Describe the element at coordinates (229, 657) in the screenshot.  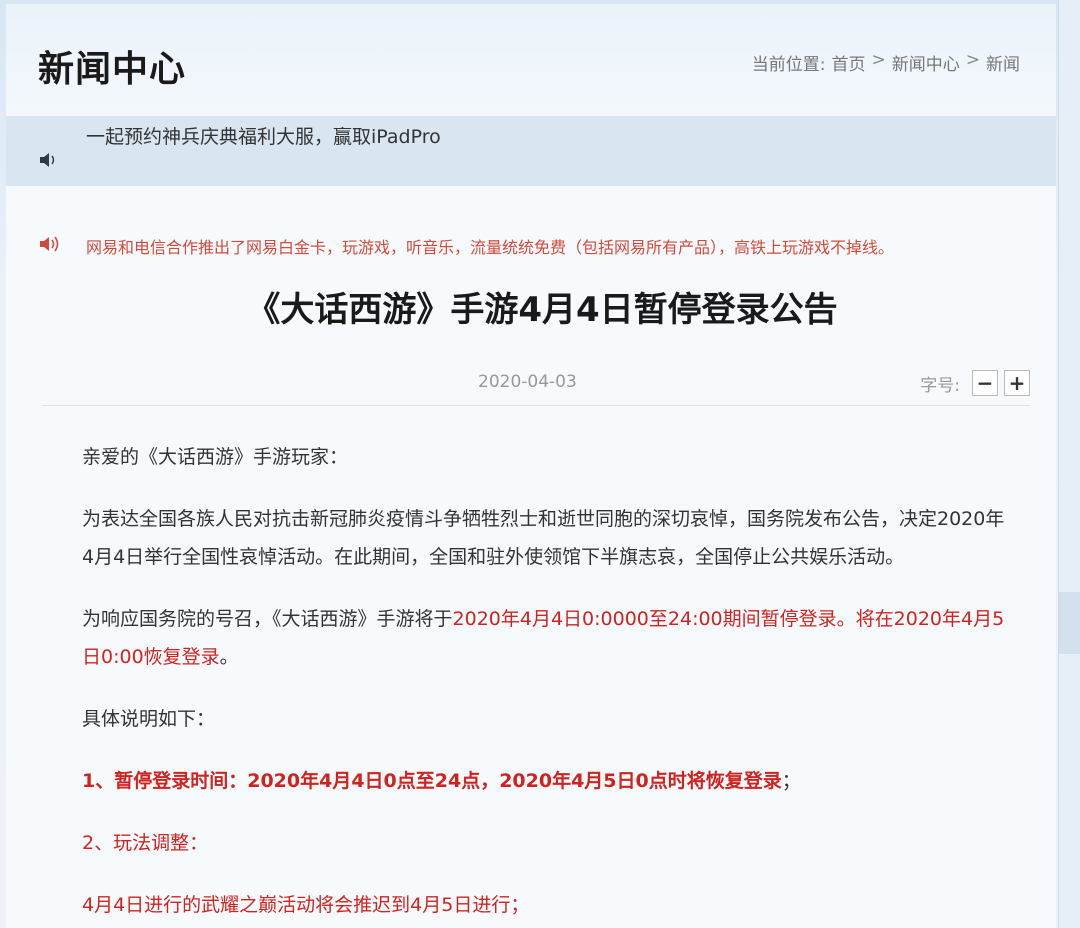
I see `paragraph-2-end: 。` at that location.